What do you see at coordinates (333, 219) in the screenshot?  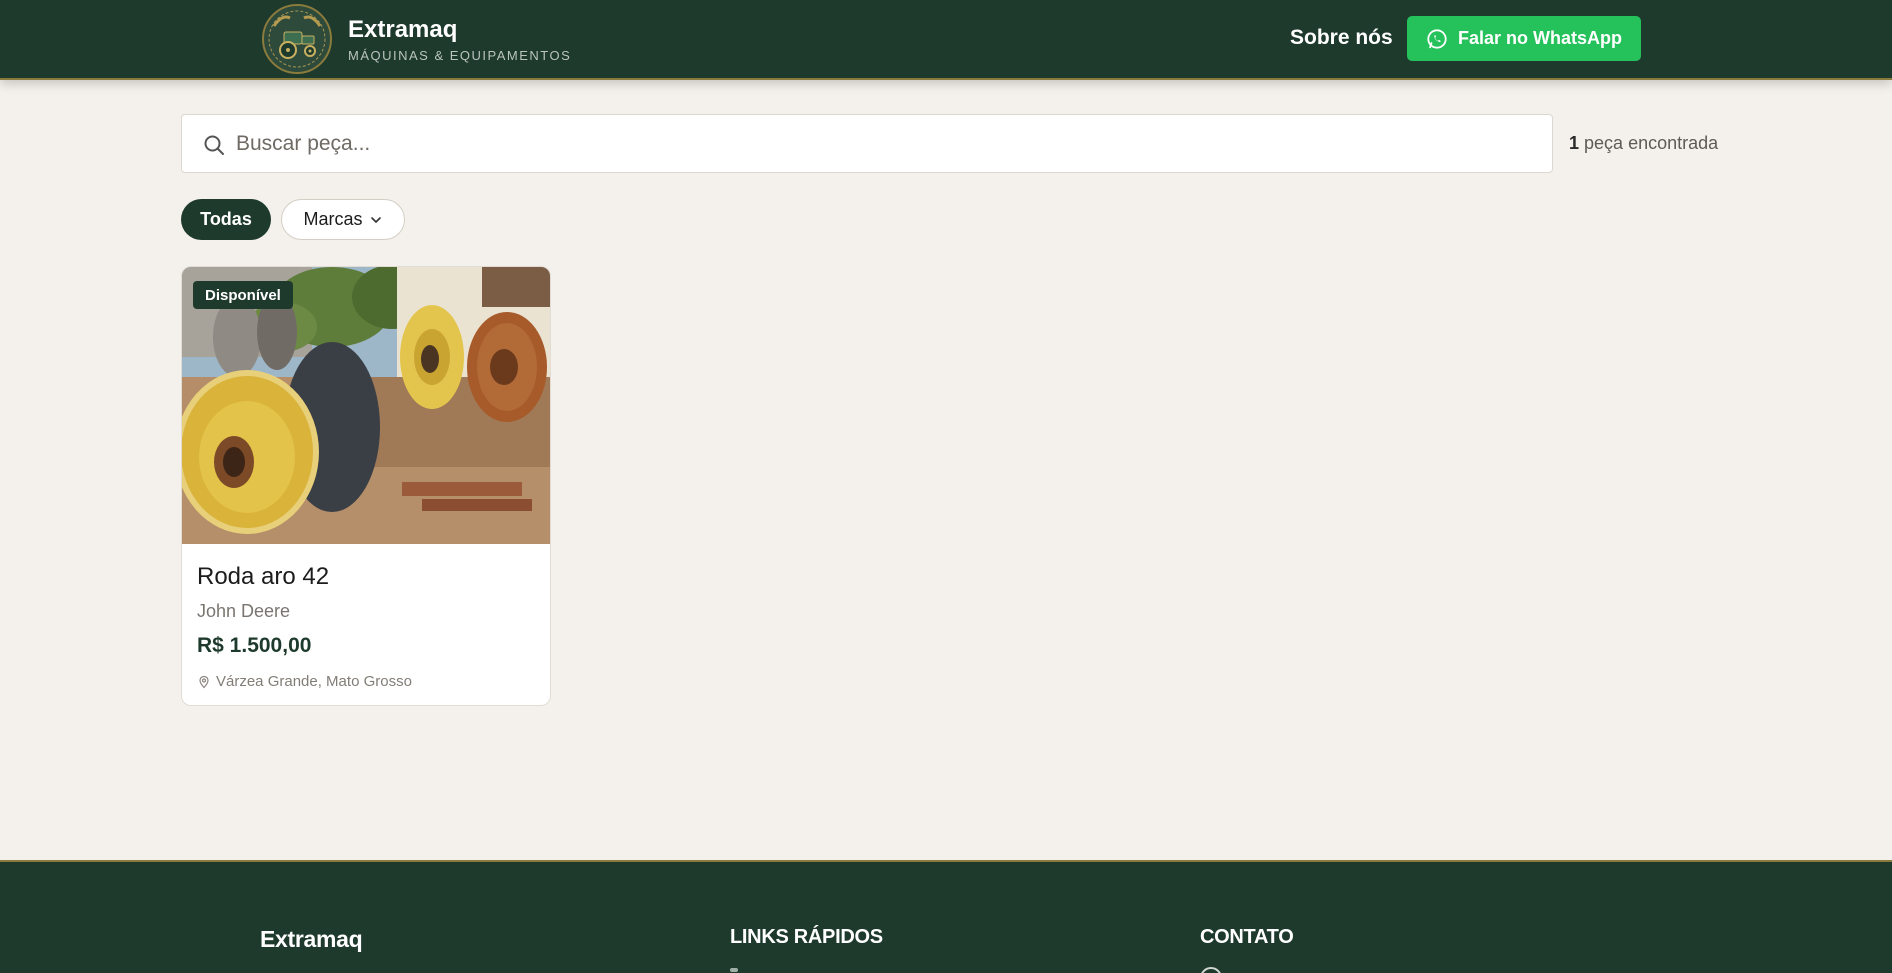 I see `filter-brands-label: Marcas` at bounding box center [333, 219].